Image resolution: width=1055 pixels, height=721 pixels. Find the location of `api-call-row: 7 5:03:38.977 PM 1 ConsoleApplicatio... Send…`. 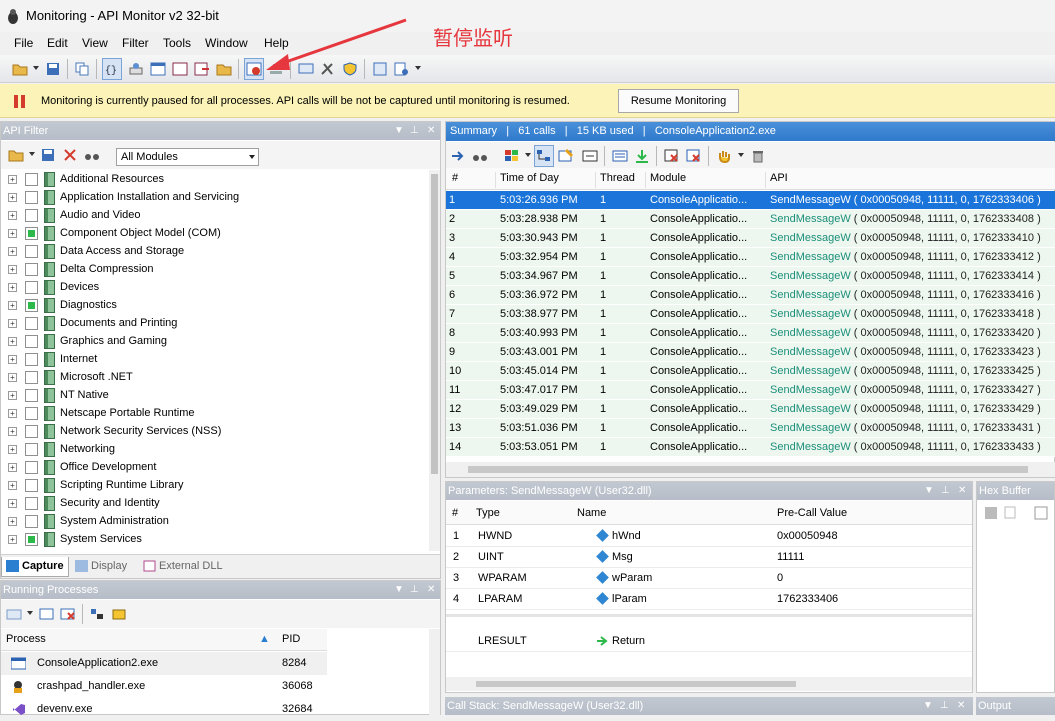

api-call-row: 7 5:03:38.977 PM 1 ConsoleApplicatio... Send… is located at coordinates (750, 314).